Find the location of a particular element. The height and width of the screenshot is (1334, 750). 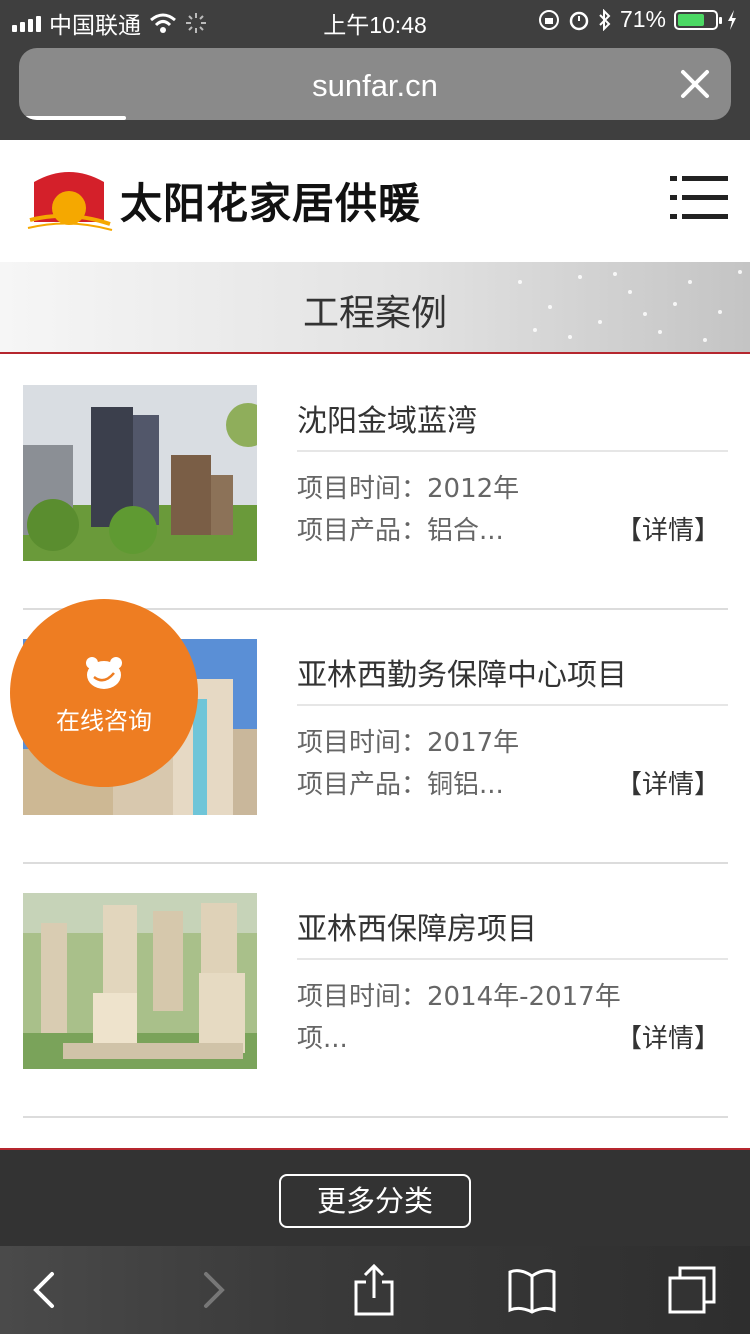

battery-icon is located at coordinates (698, 19).